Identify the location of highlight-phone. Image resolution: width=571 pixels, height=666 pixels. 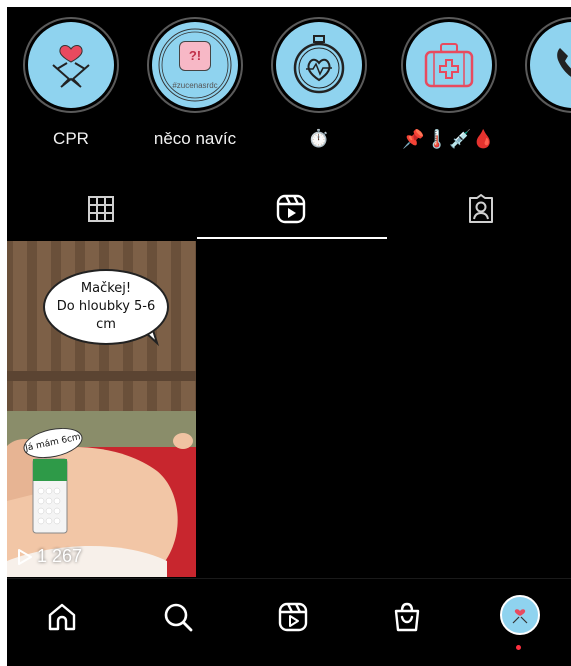
(543, 92).